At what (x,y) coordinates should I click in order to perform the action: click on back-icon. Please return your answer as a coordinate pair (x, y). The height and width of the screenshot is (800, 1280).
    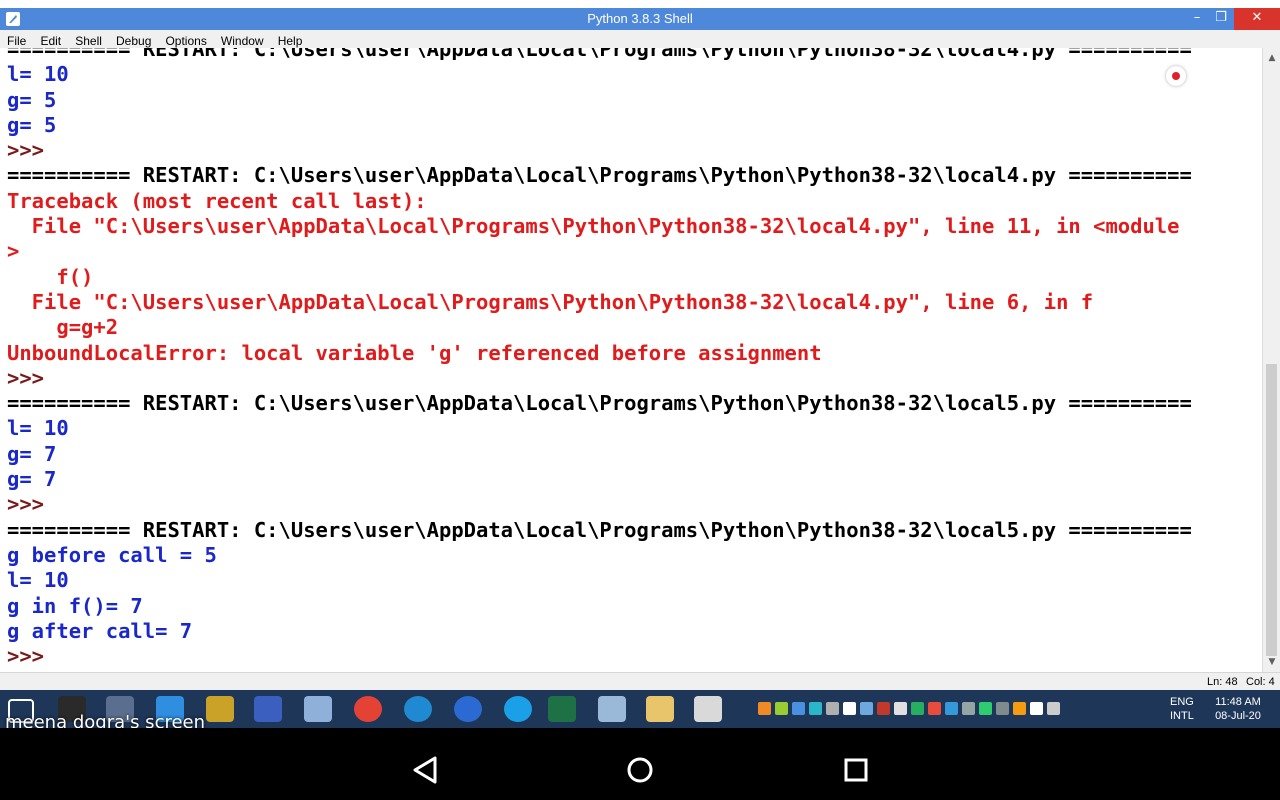
    Looking at the image, I should click on (425, 770).